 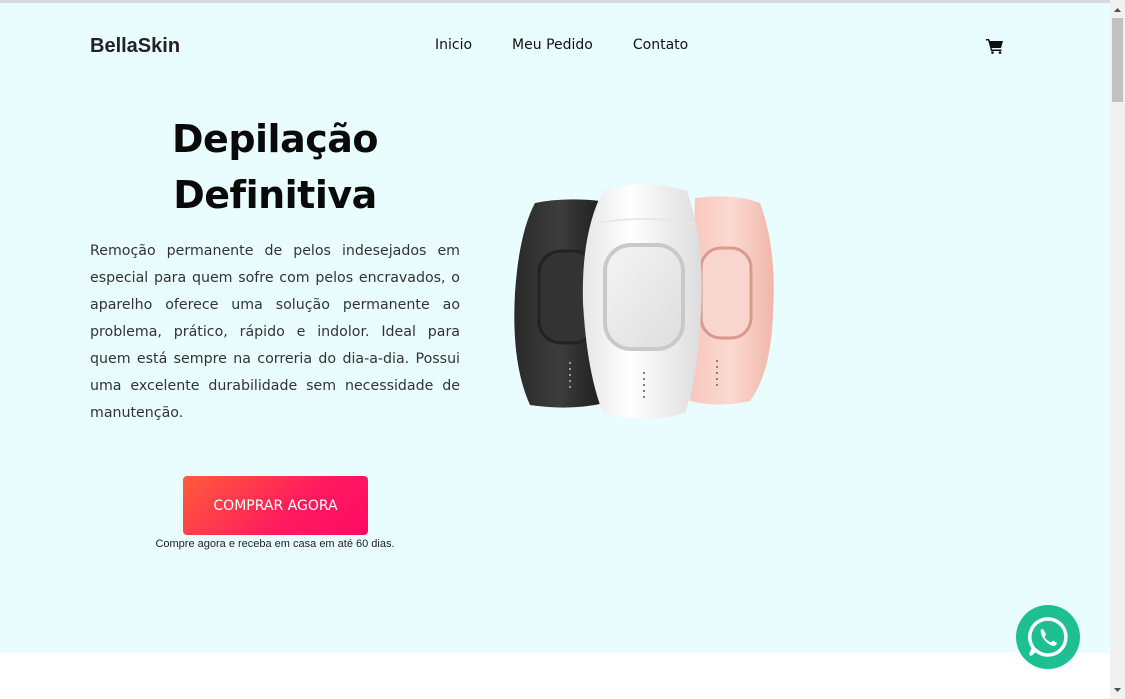 I want to click on hero-title-line2: Definitiva, so click(x=275, y=195).